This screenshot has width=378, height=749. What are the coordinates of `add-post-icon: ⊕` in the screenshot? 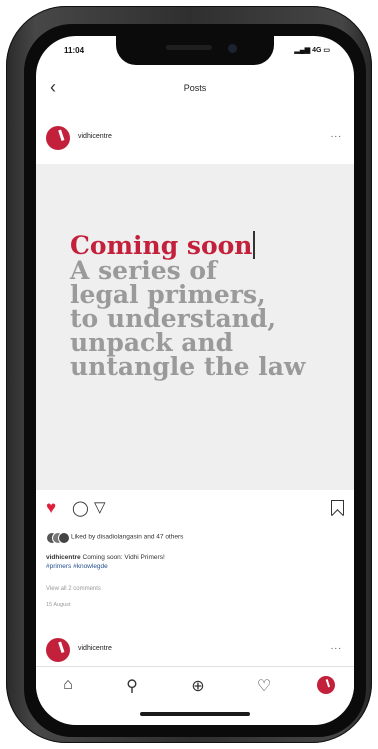 It's located at (198, 686).